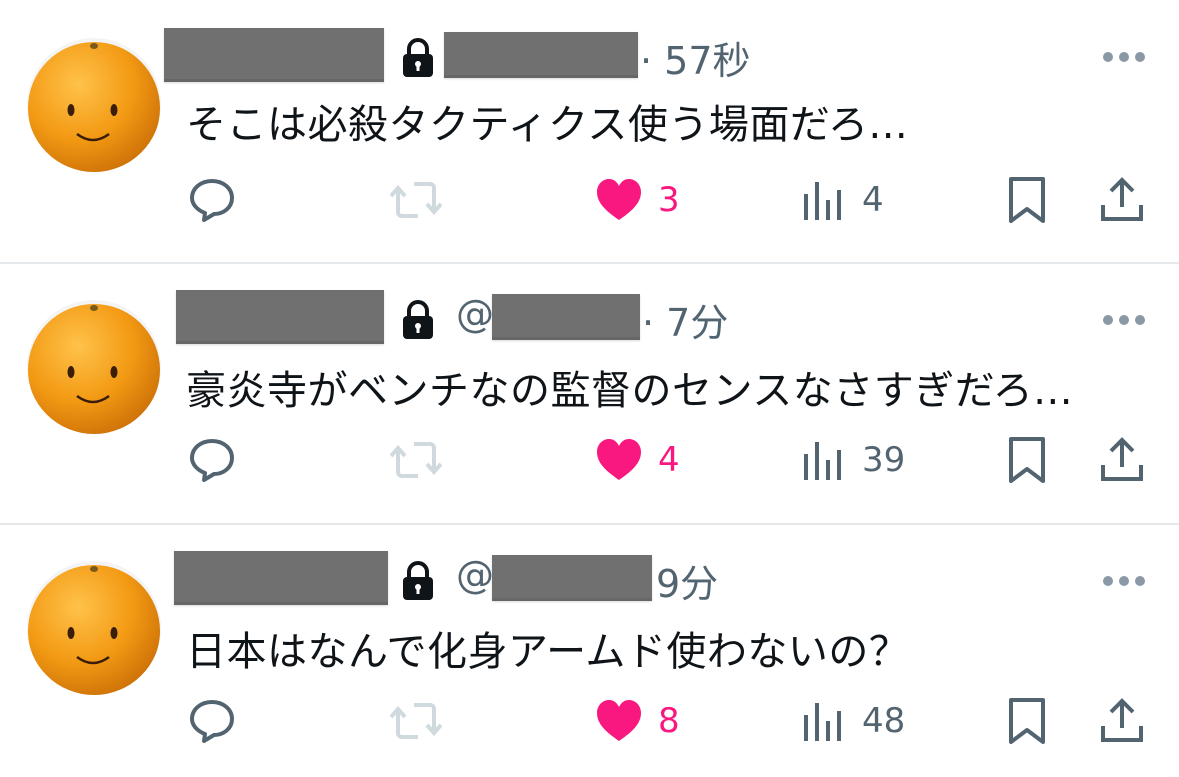 Image resolution: width=1179 pixels, height=777 pixels. I want to click on tweet-time: · 57秒, so click(695, 61).